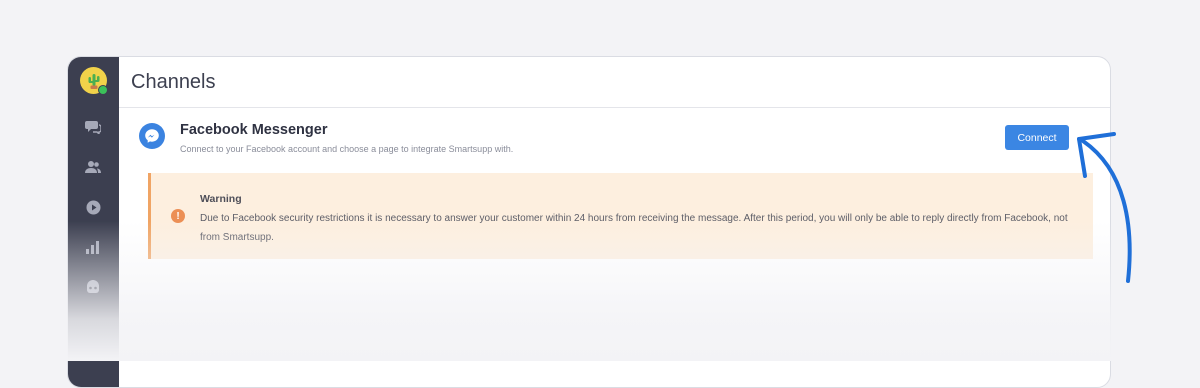  I want to click on page-title: Channels, so click(173, 81).